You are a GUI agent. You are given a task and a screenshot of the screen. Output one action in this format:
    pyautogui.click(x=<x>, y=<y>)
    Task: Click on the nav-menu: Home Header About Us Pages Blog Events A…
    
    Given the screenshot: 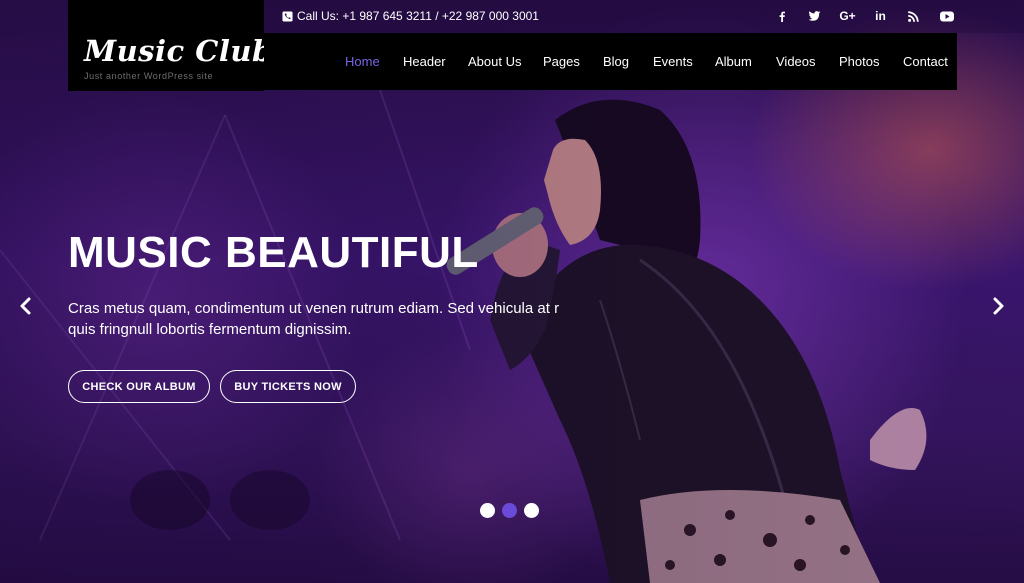 What is the action you would take?
    pyautogui.click(x=610, y=61)
    